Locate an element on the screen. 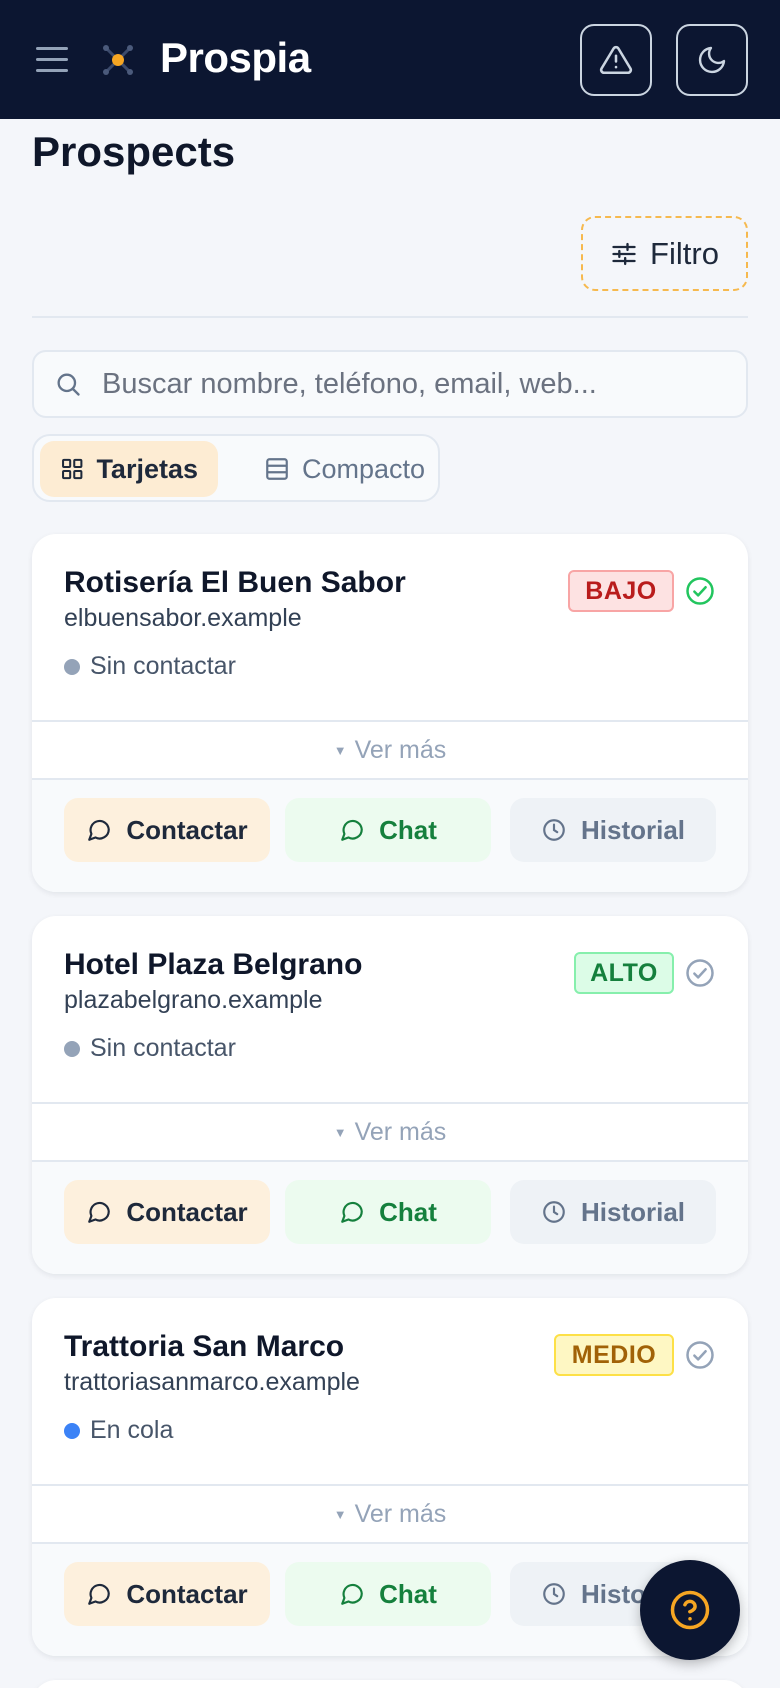  page-title: Prospects is located at coordinates (134, 151).